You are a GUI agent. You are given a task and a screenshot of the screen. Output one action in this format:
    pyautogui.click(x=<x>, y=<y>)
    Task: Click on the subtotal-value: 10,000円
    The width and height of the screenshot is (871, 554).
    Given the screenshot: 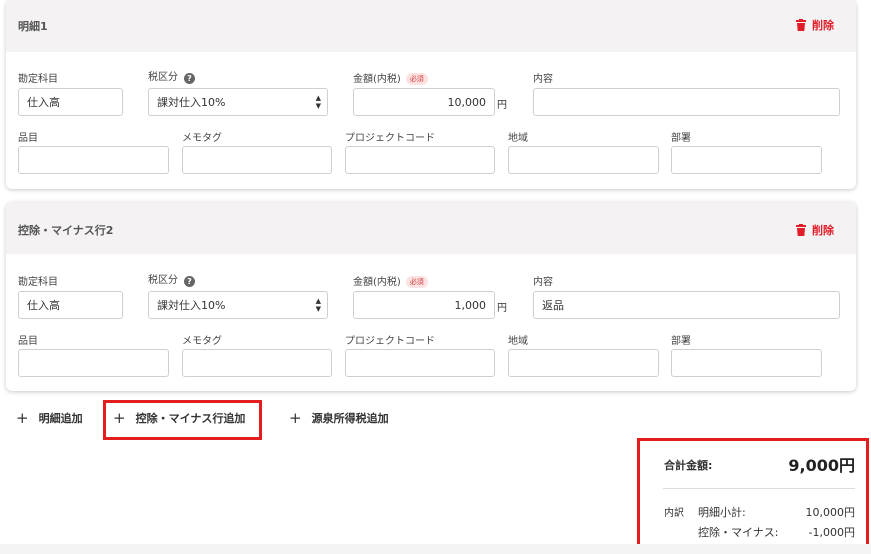 What is the action you would take?
    pyautogui.click(x=830, y=512)
    